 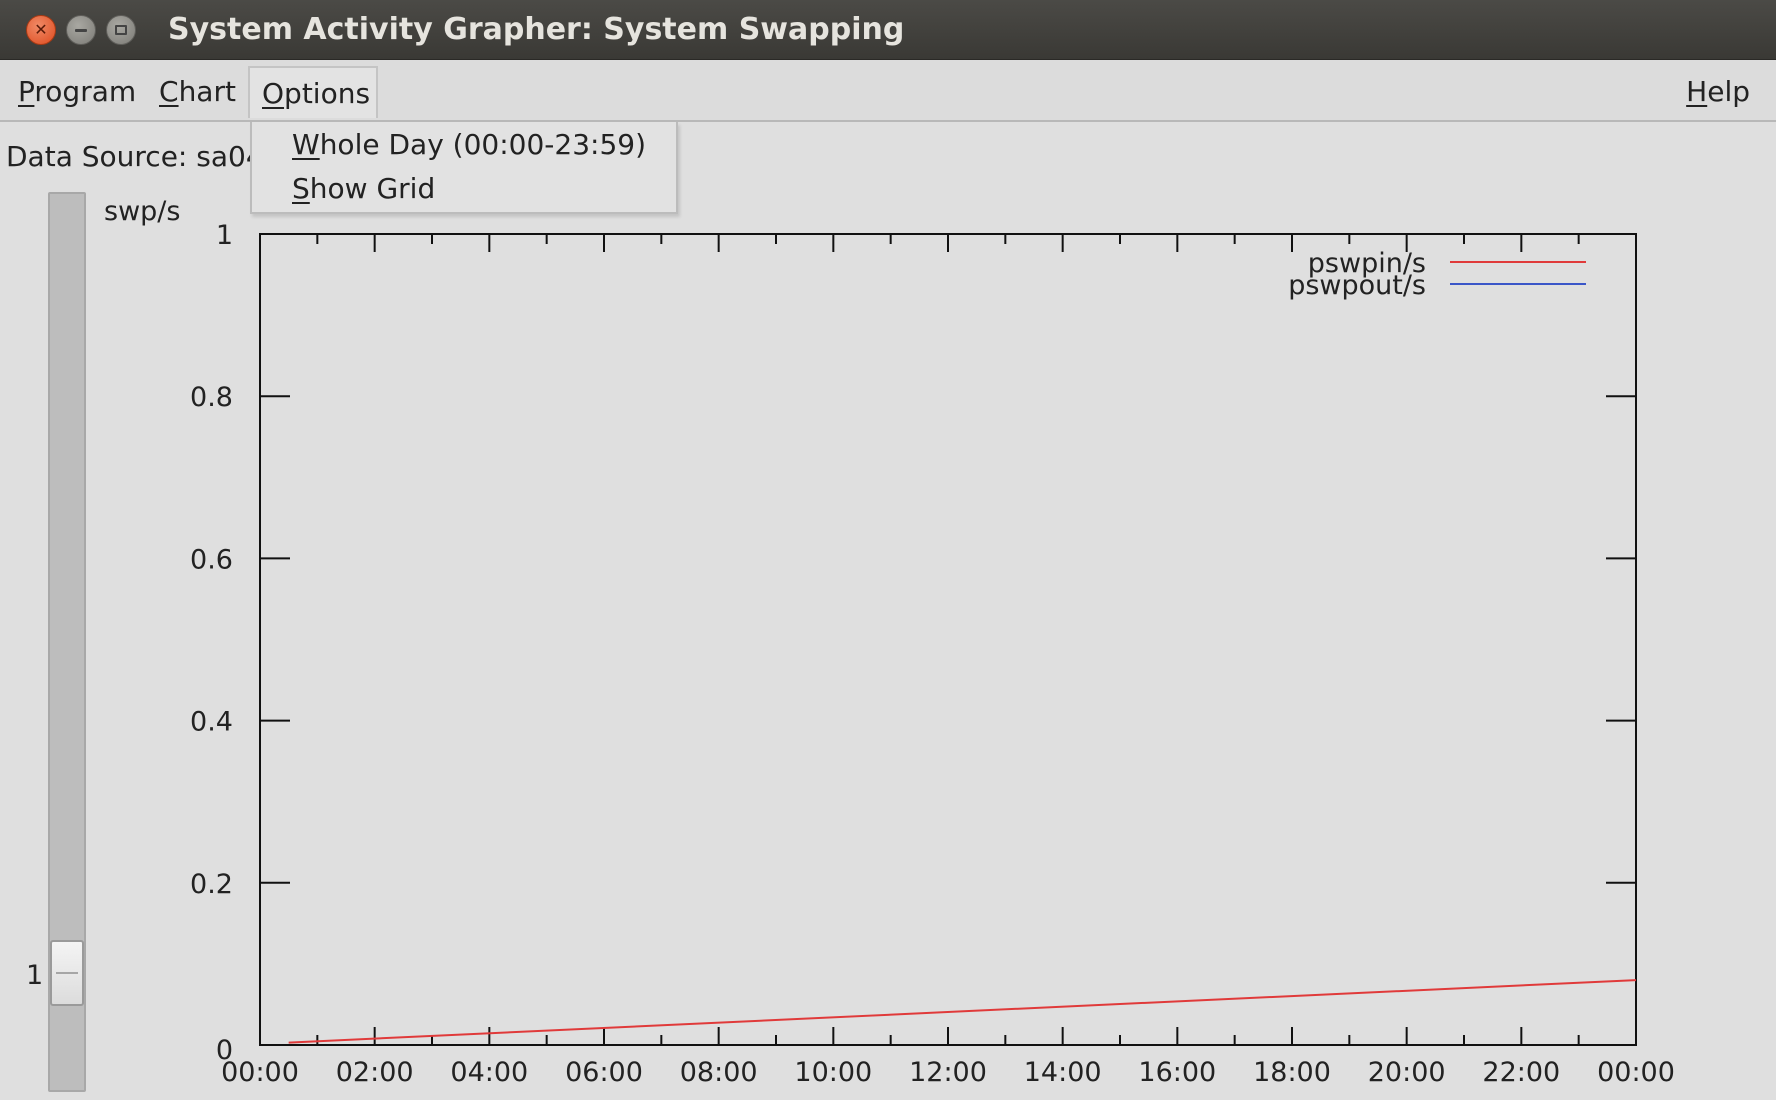 I want to click on whole-day-mnemonic: W, so click(x=306, y=144).